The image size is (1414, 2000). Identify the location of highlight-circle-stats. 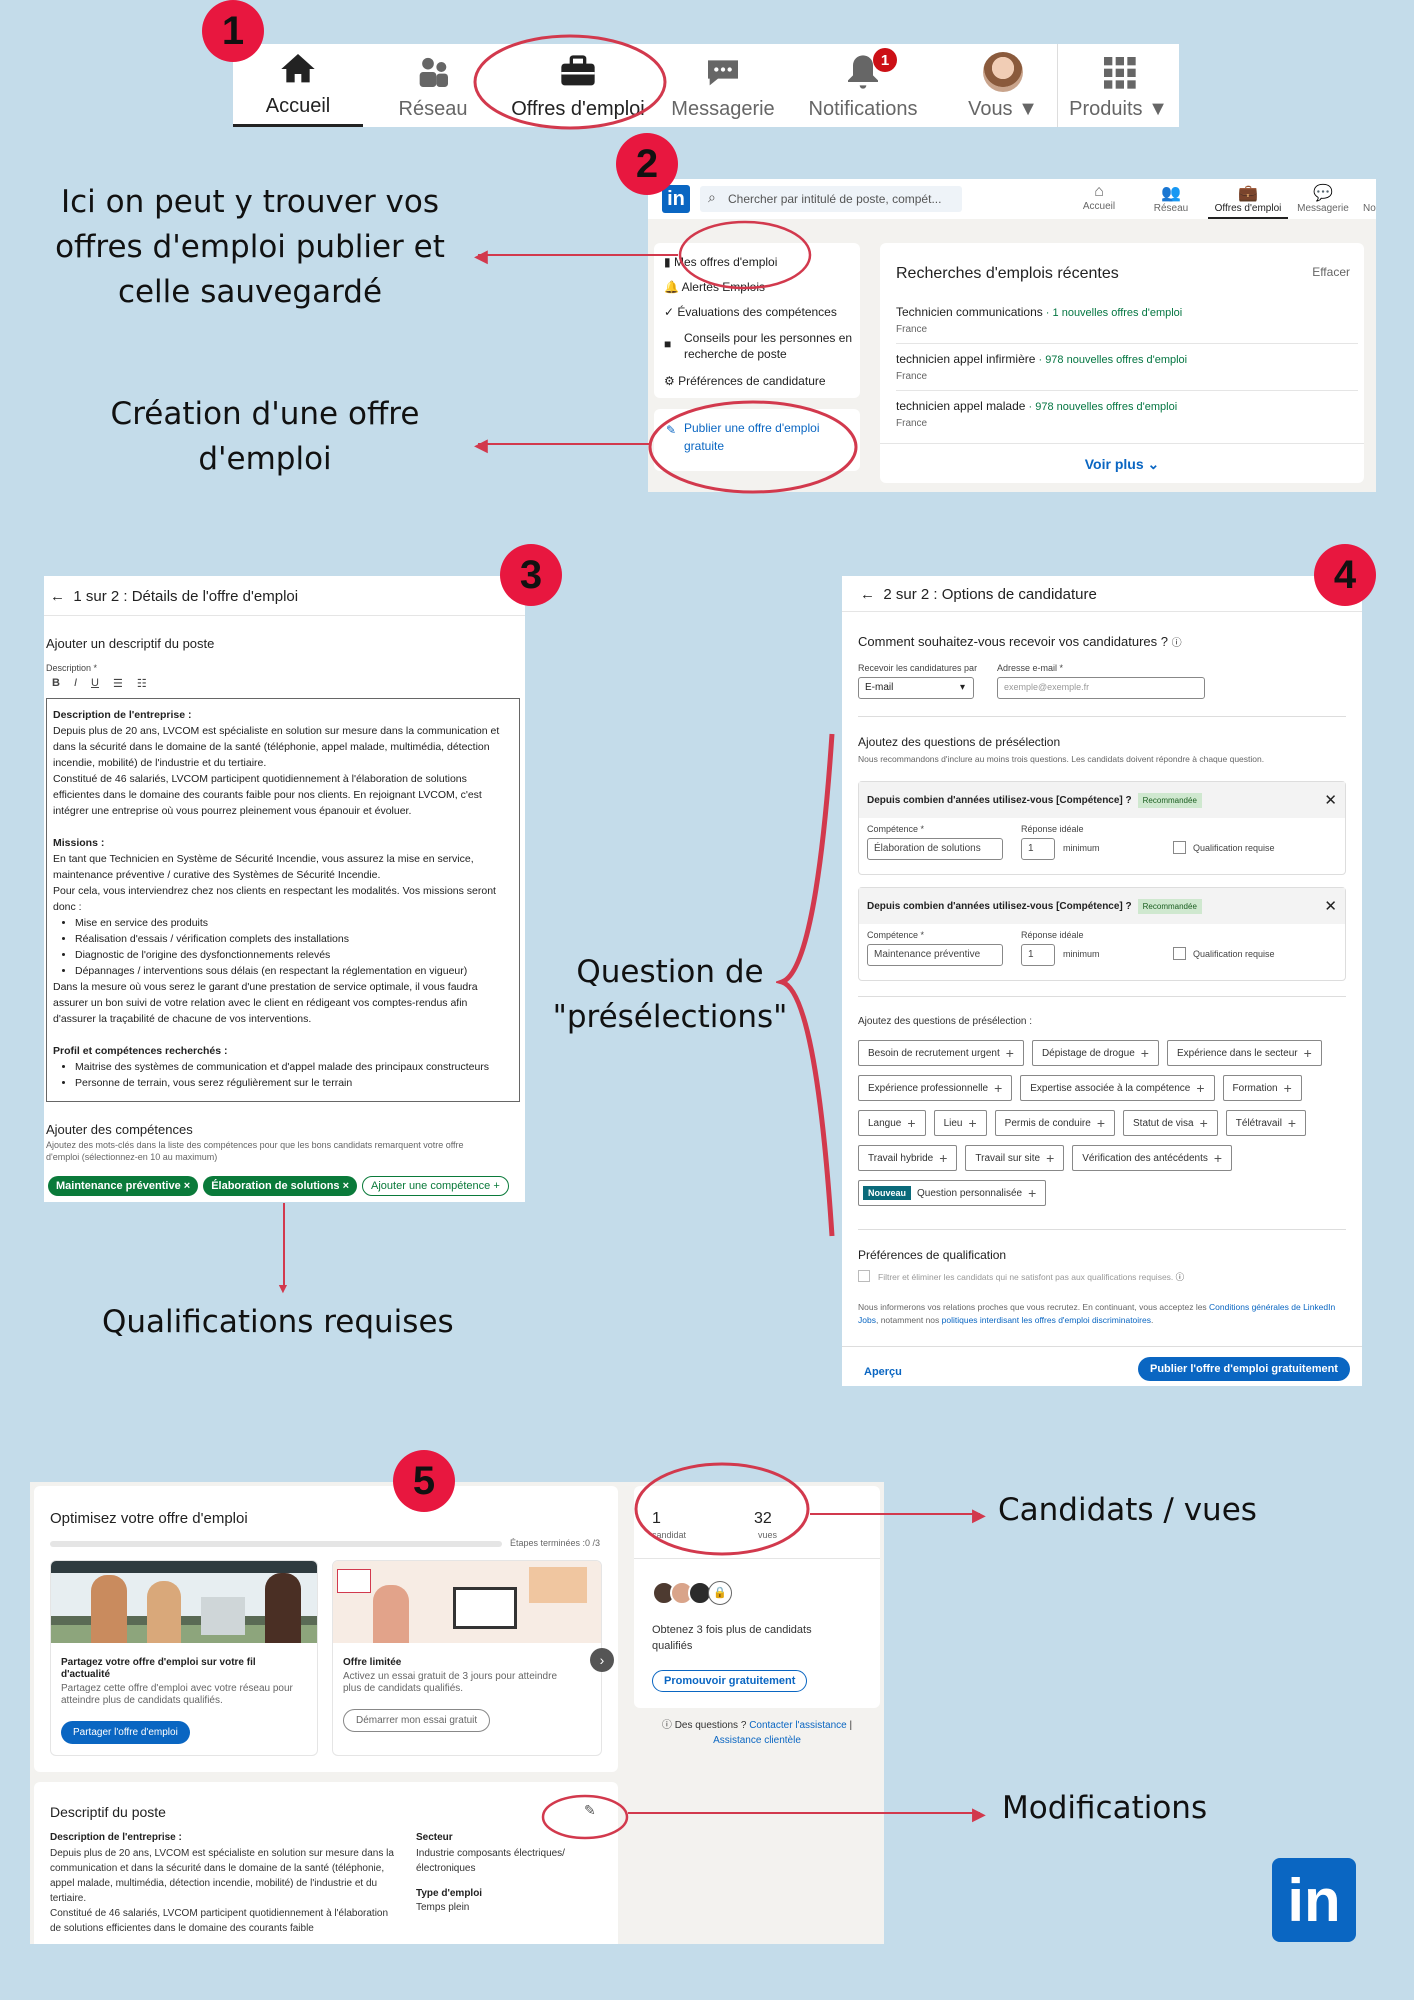
(722, 1509).